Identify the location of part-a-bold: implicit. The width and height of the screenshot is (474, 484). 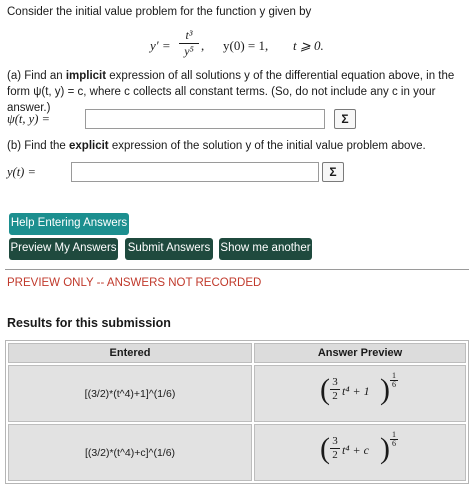
(86, 76).